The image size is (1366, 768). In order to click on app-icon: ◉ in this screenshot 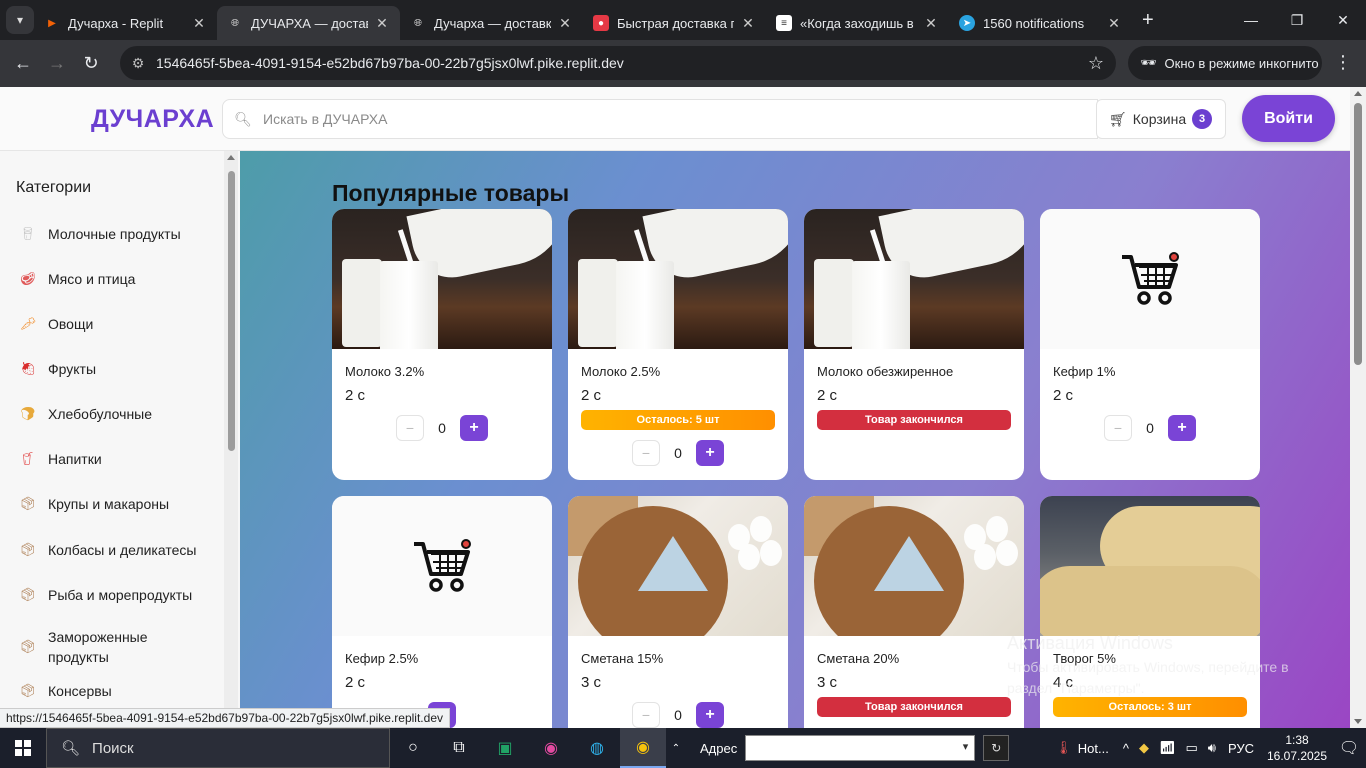, I will do `click(551, 748)`.